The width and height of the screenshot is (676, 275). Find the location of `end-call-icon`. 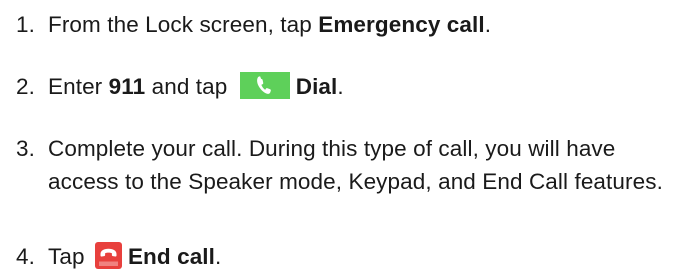

end-call-icon is located at coordinates (108, 255).